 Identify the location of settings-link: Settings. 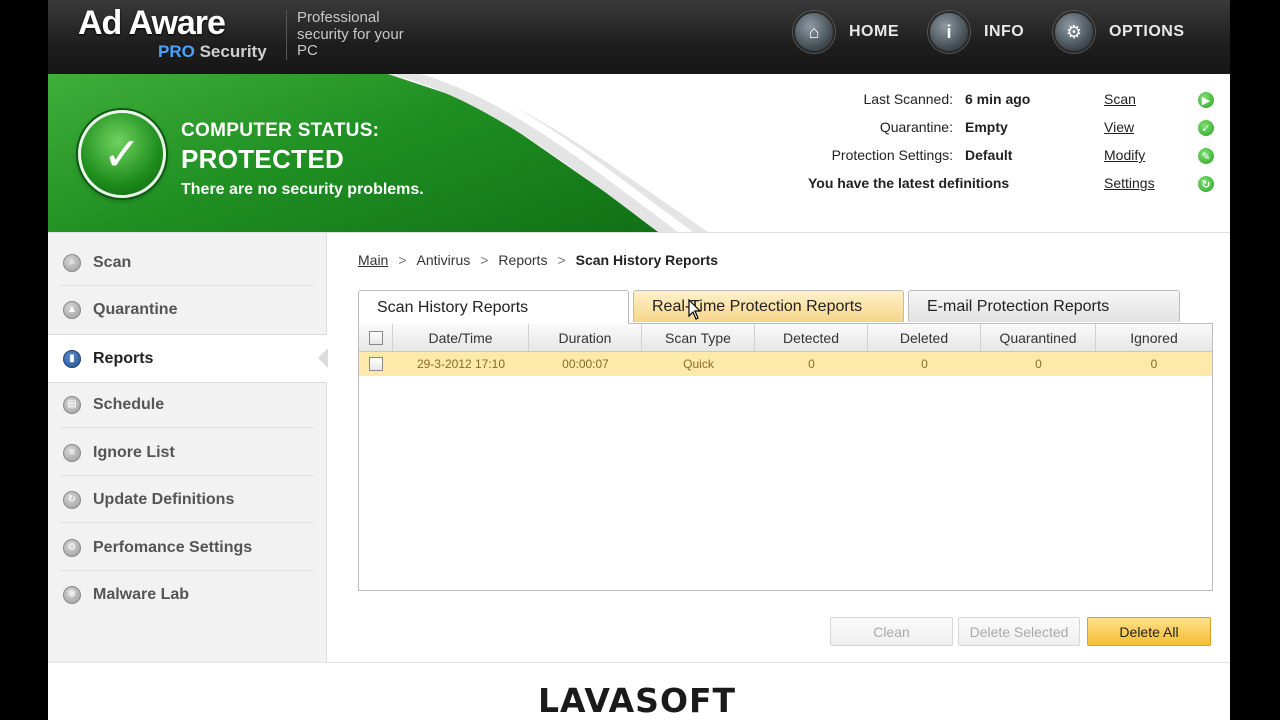
(1129, 183).